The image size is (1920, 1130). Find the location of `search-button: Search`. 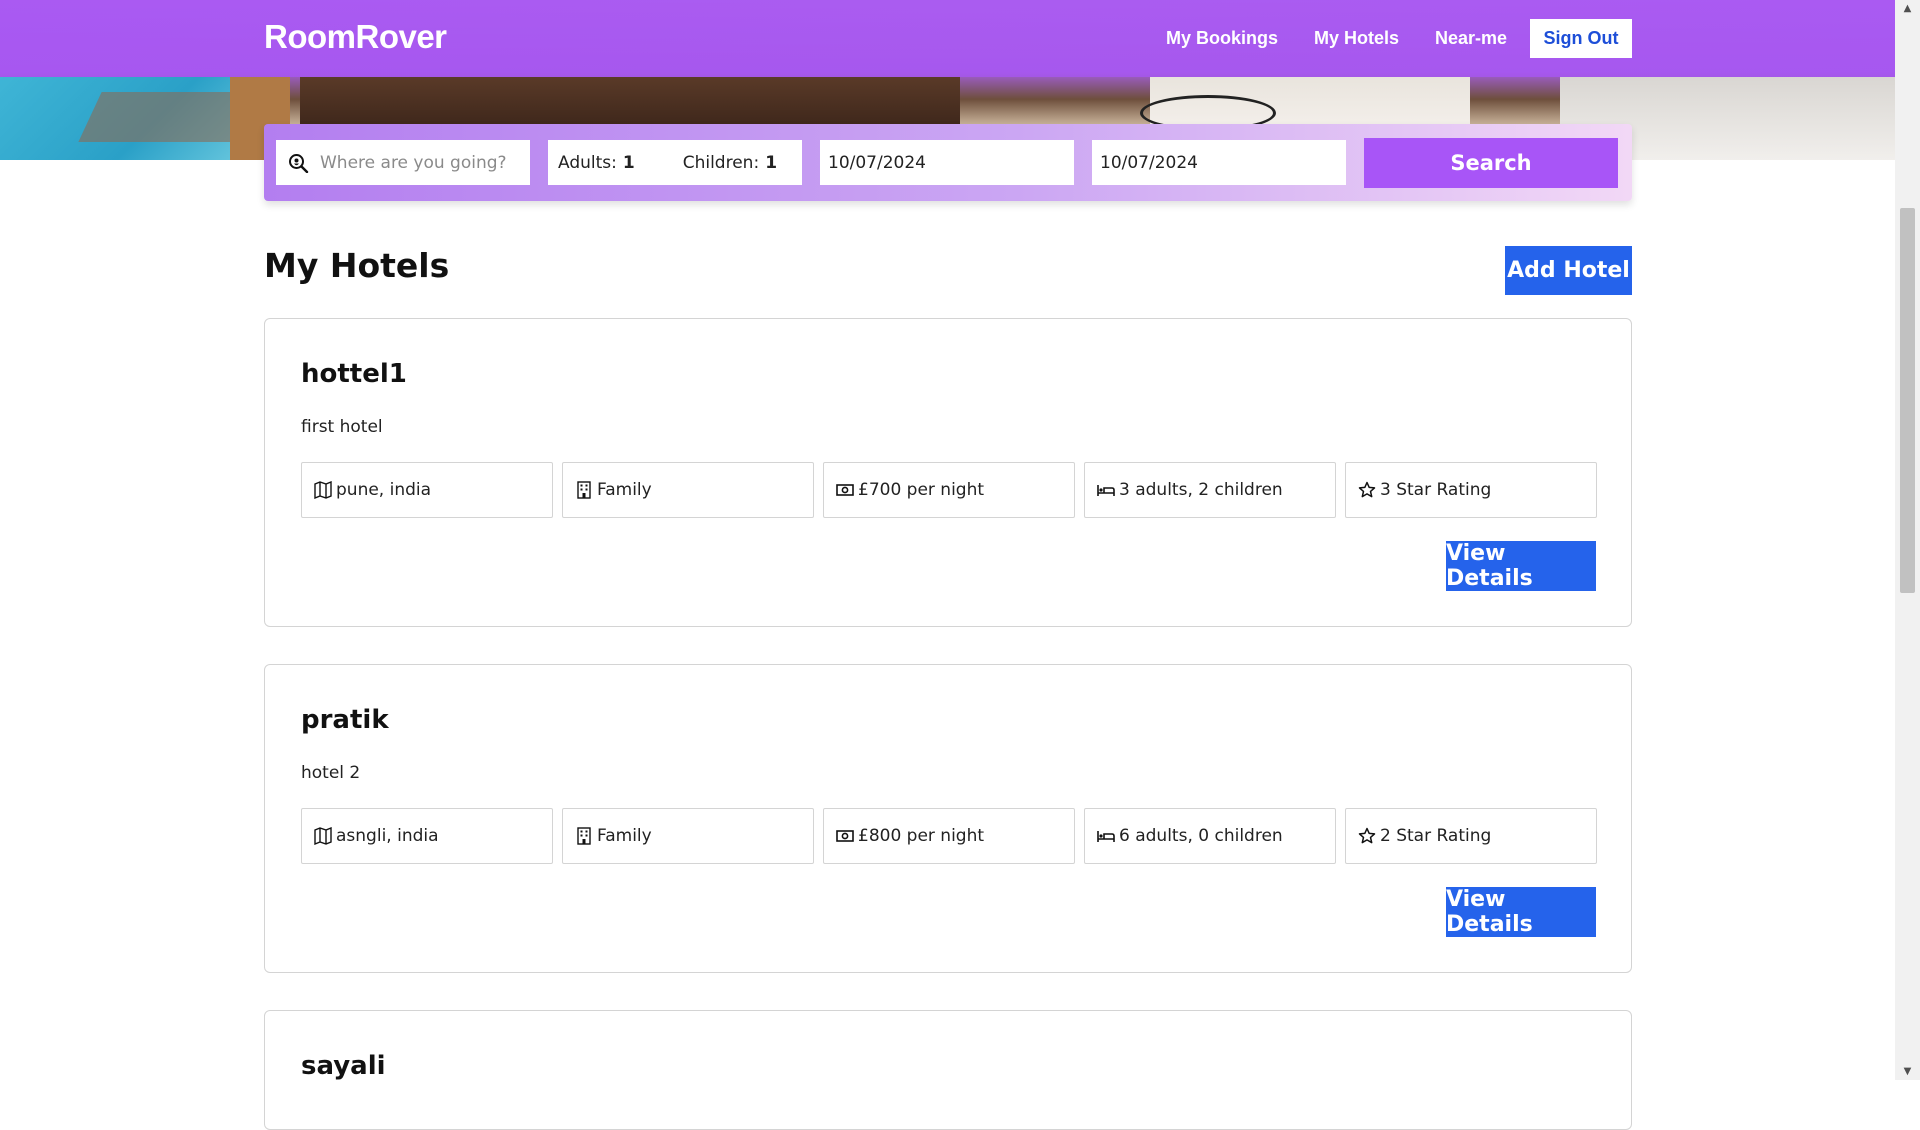

search-button: Search is located at coordinates (1491, 163).